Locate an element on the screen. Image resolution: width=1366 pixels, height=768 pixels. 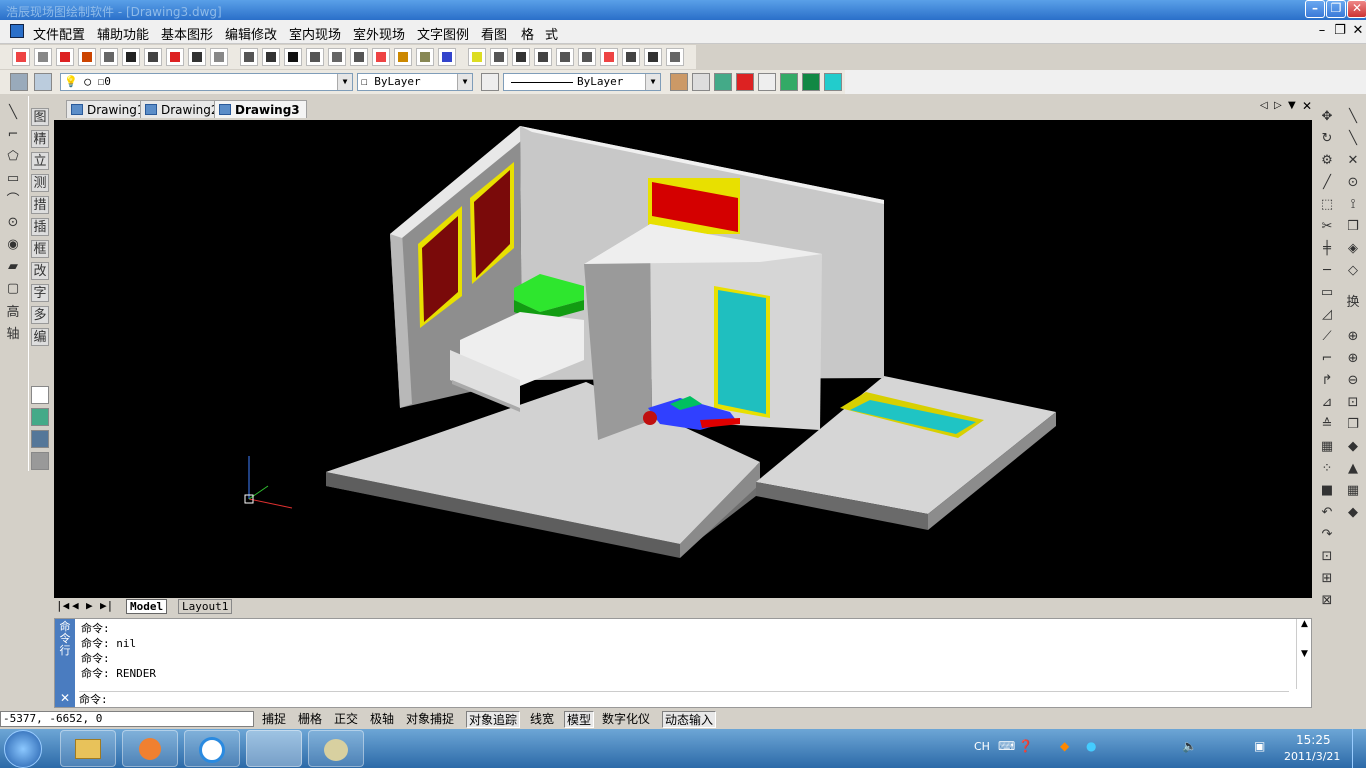
tab-layout1: Layout1 is located at coordinates (205, 606).